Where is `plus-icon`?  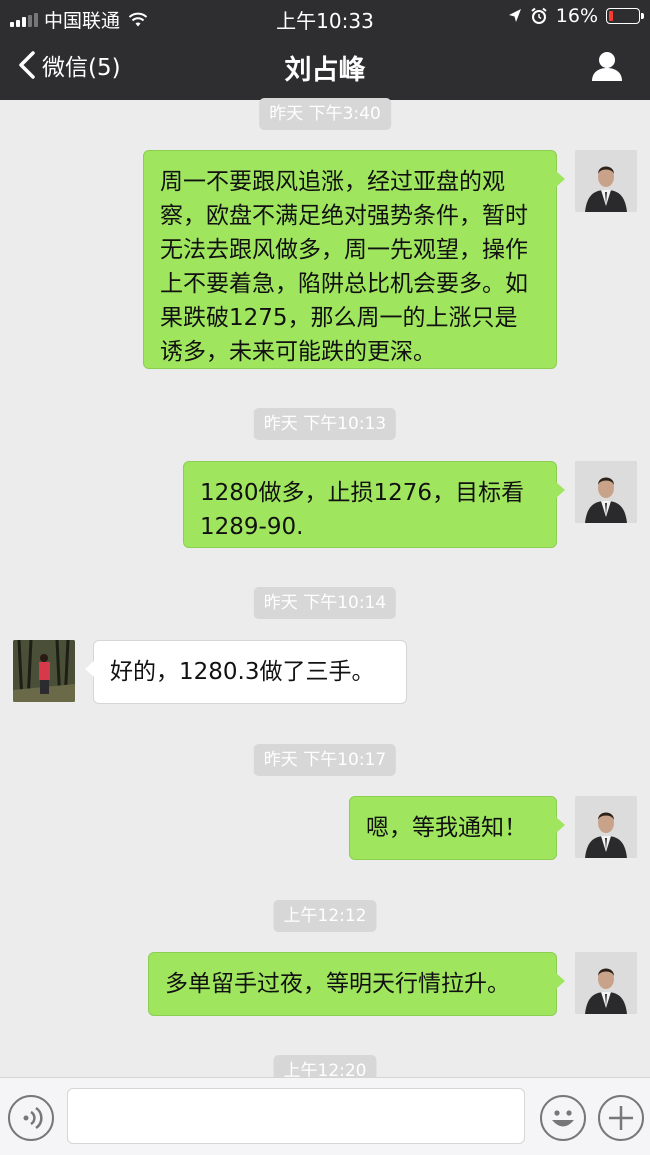 plus-icon is located at coordinates (621, 1118).